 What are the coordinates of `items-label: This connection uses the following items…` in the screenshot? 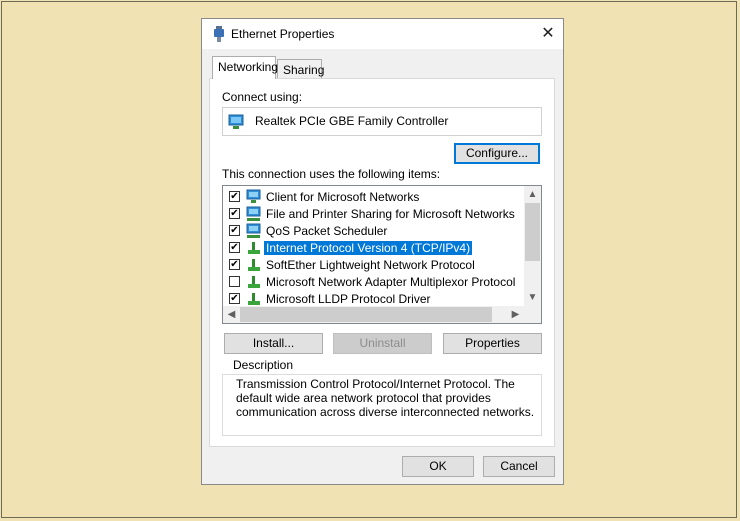 It's located at (331, 174).